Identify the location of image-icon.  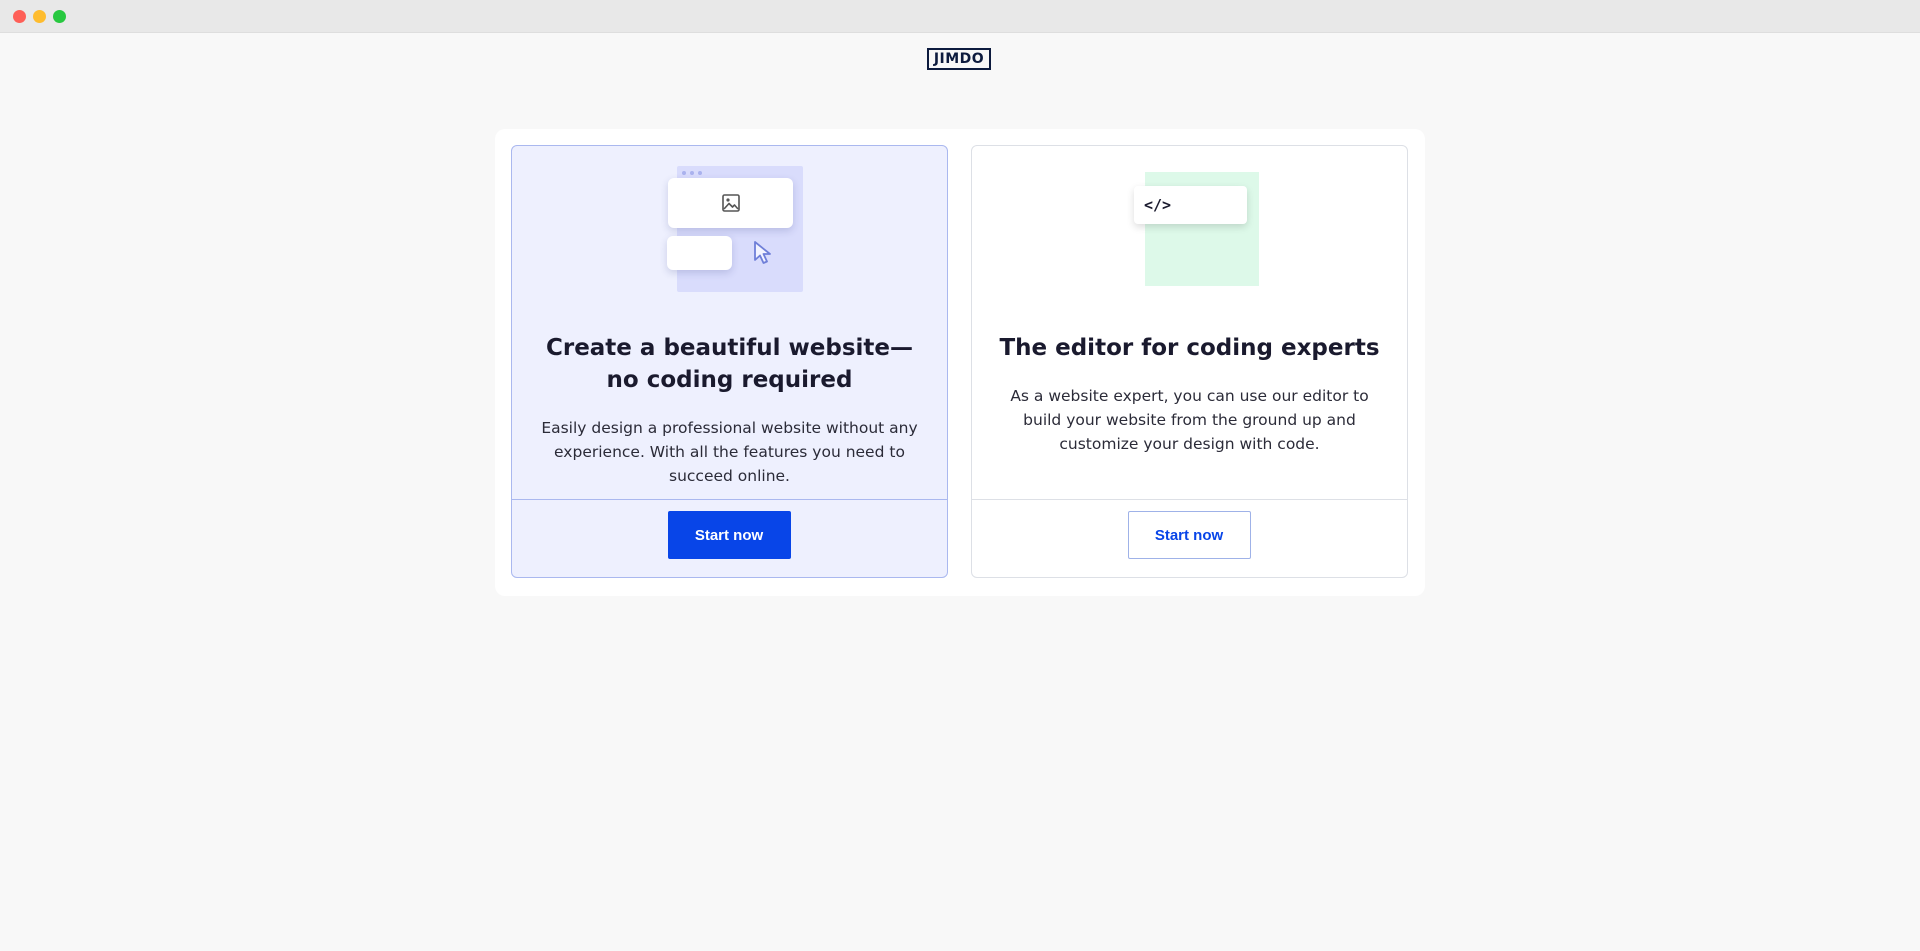
(730, 203).